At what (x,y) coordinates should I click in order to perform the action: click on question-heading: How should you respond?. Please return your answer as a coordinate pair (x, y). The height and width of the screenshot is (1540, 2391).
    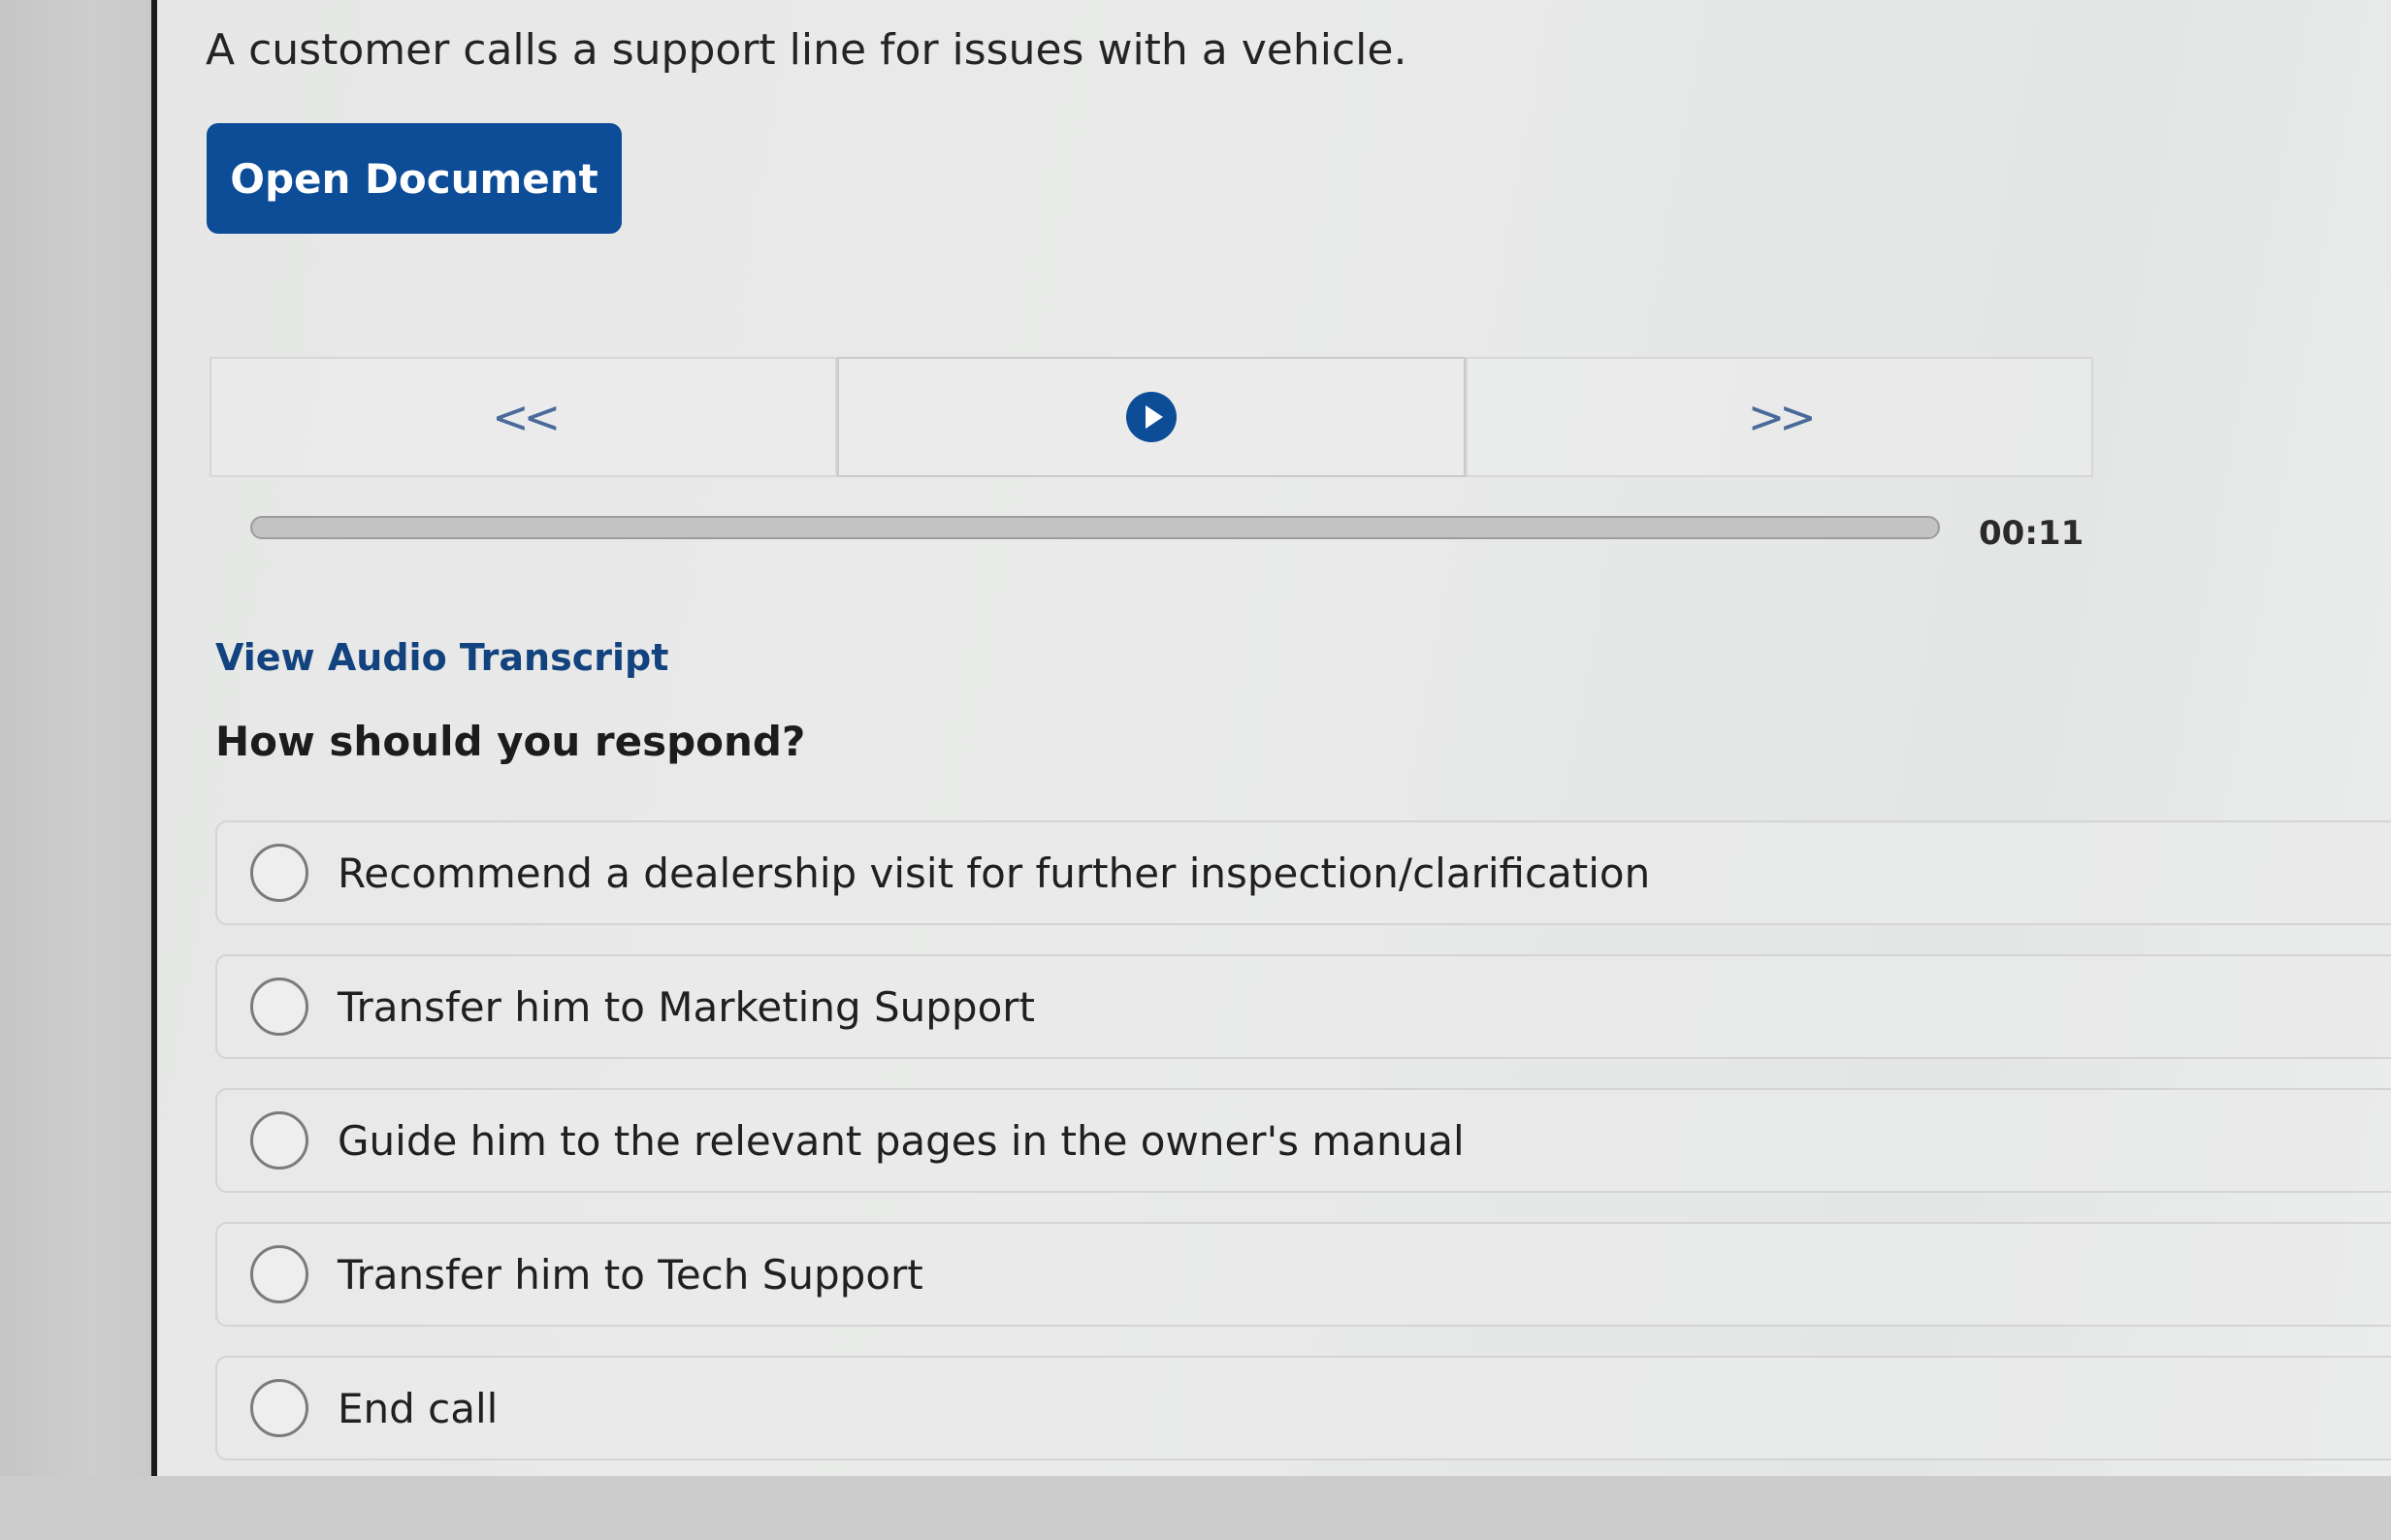
    Looking at the image, I should click on (510, 742).